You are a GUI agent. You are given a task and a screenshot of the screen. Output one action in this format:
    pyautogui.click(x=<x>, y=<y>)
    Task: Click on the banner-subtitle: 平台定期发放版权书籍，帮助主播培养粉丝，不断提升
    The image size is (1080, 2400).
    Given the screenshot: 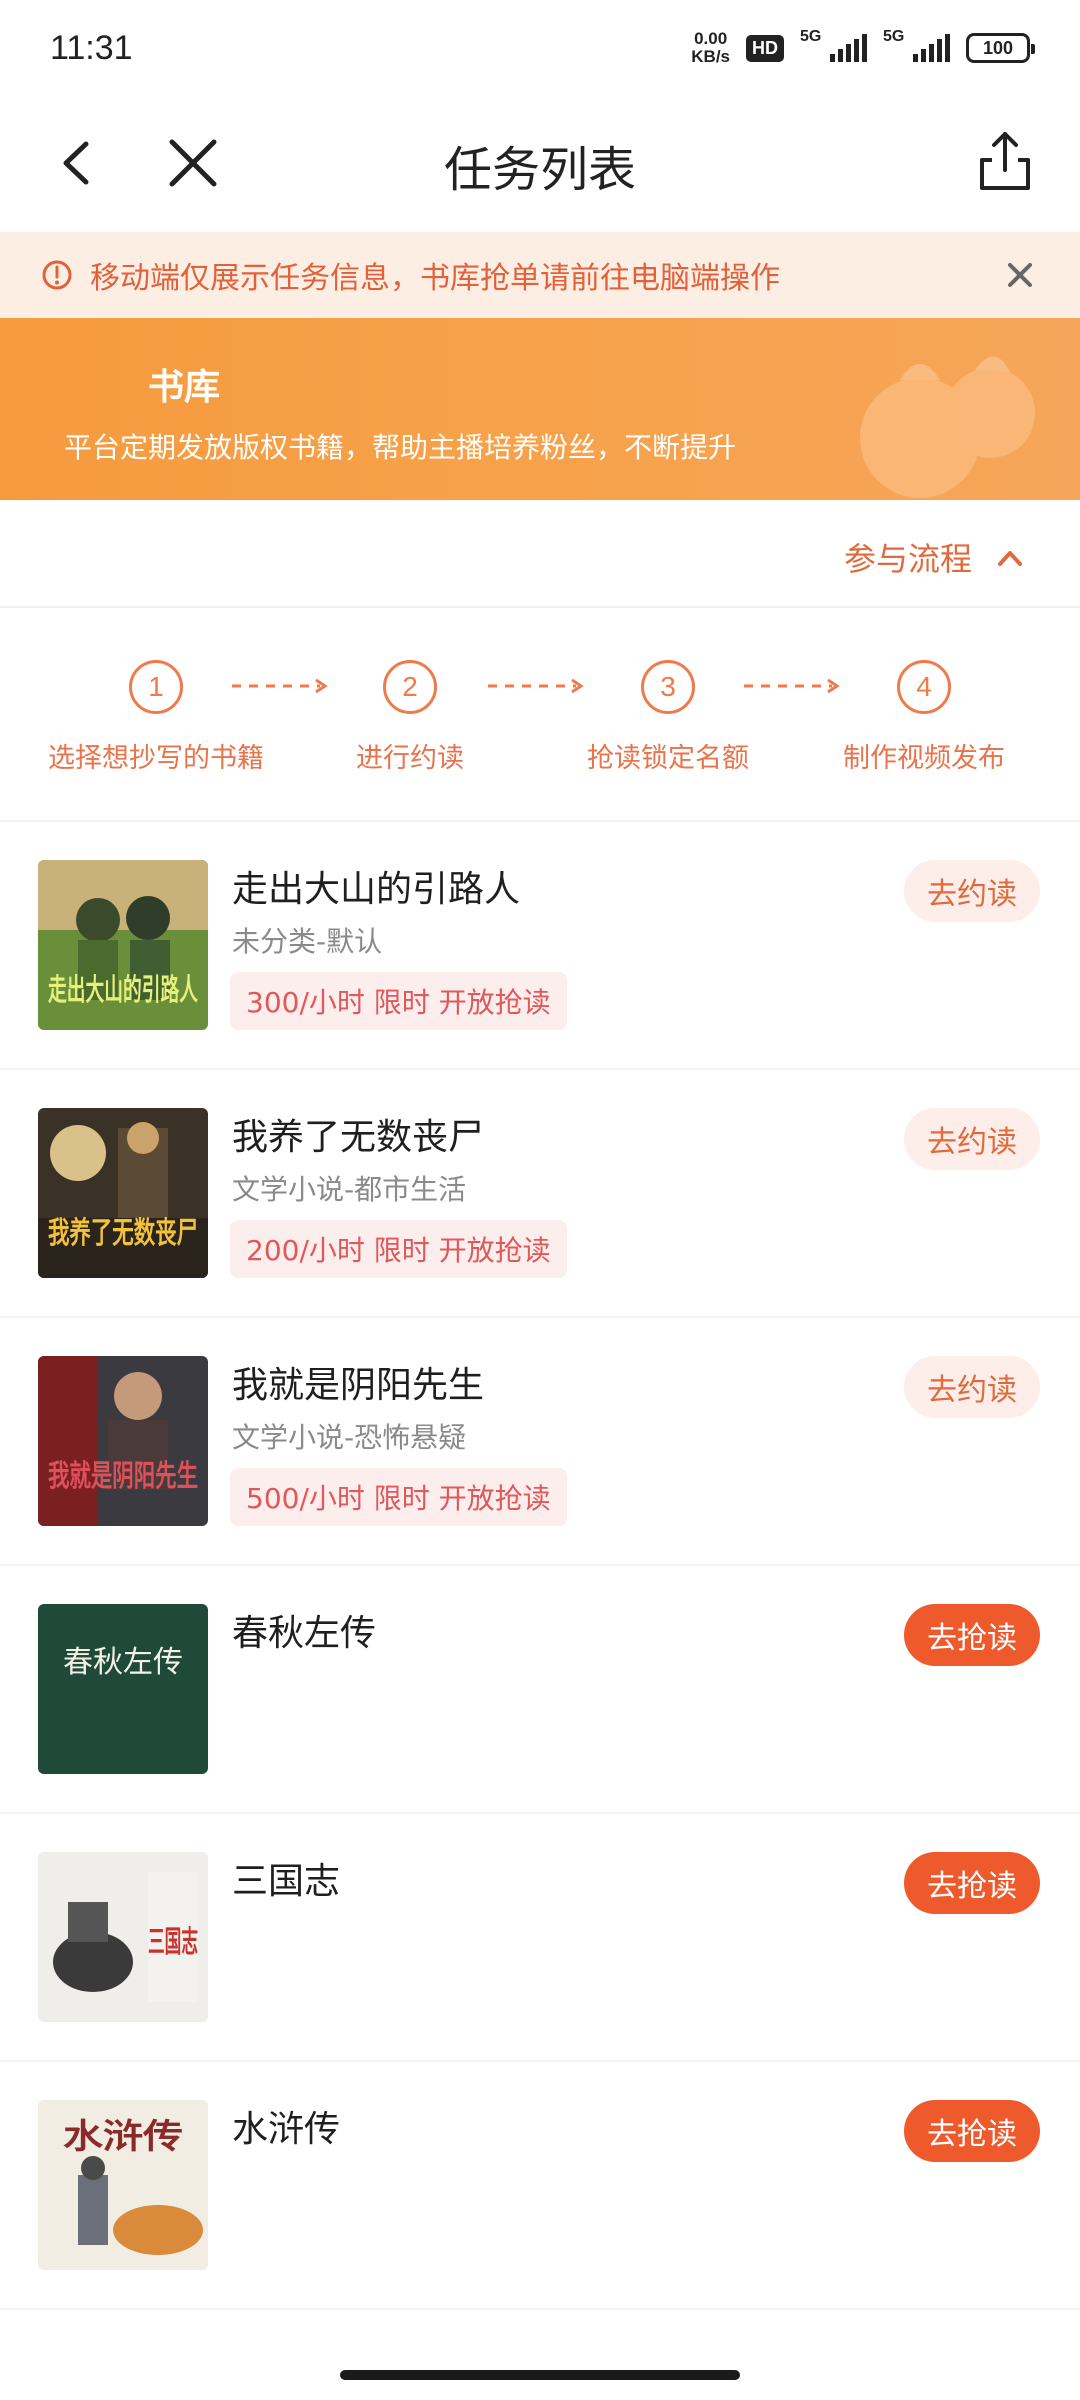 What is the action you would take?
    pyautogui.click(x=400, y=447)
    